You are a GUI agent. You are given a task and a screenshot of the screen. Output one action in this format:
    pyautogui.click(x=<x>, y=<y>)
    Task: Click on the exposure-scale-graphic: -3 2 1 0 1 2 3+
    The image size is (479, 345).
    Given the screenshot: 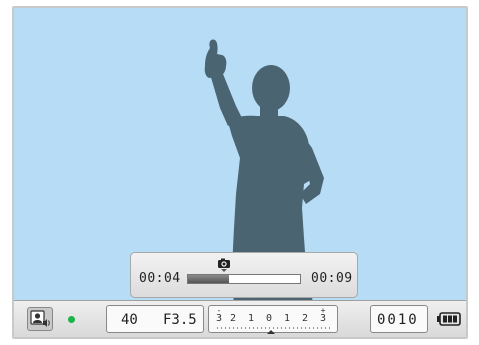 What is the action you would take?
    pyautogui.click(x=273, y=320)
    